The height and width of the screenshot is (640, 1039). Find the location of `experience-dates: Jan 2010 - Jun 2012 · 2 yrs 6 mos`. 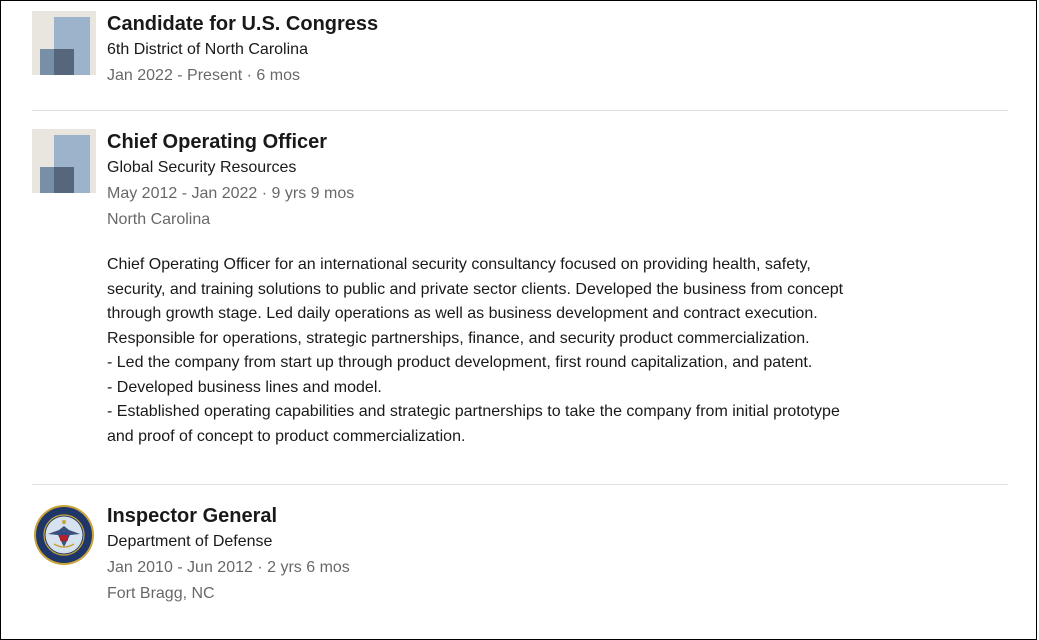

experience-dates: Jan 2010 - Jun 2012 · 2 yrs 6 mos is located at coordinates (228, 567).